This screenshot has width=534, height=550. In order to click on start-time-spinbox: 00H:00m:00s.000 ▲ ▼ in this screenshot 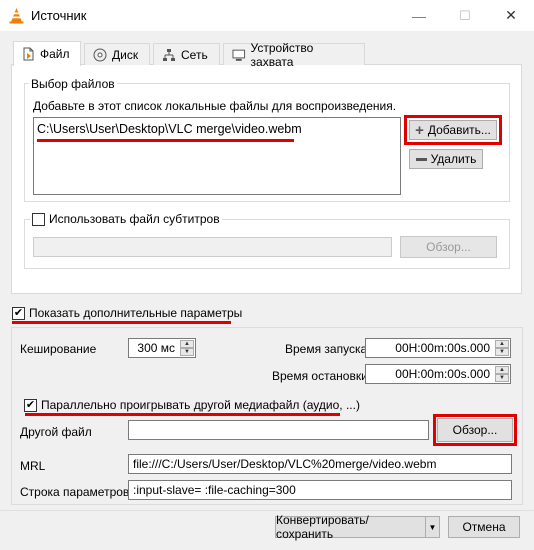, I will do `click(438, 348)`.